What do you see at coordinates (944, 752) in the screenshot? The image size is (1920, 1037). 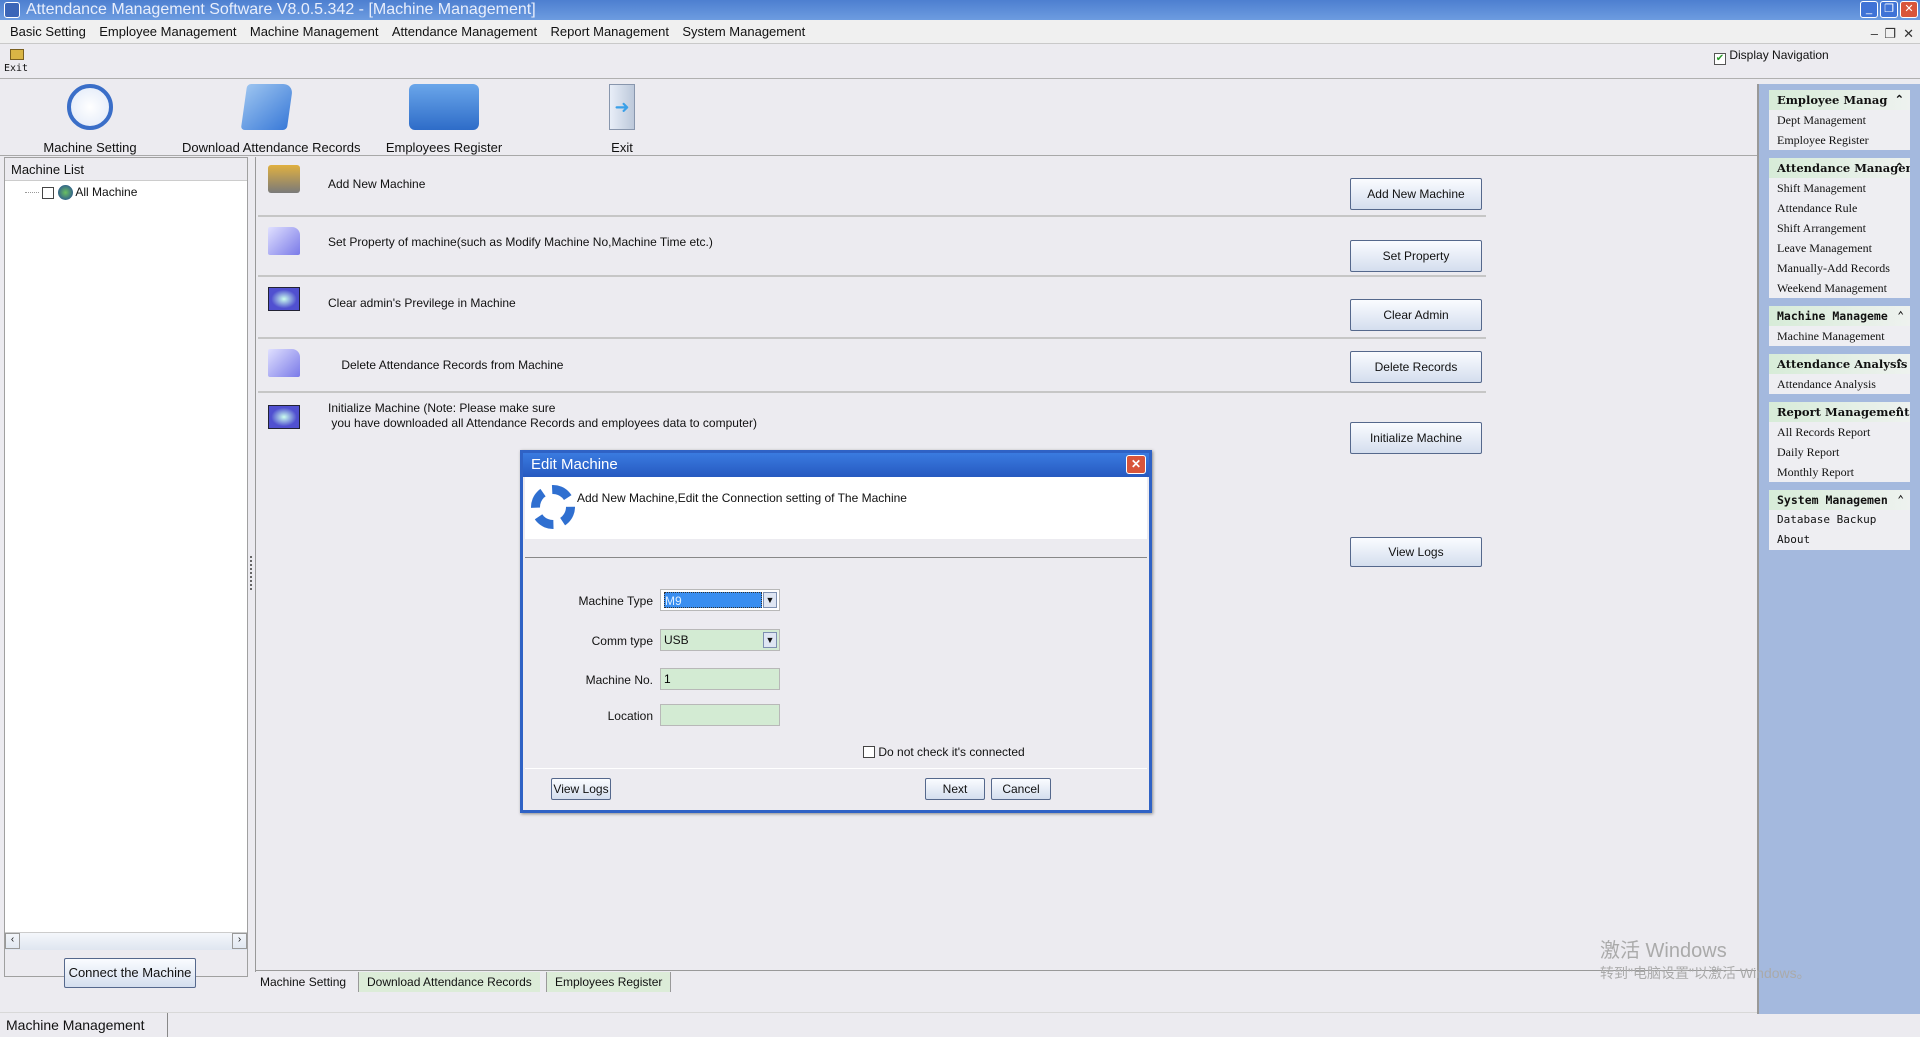 I see `do-not-check-connected-checkbox: Do not check it's connected` at bounding box center [944, 752].